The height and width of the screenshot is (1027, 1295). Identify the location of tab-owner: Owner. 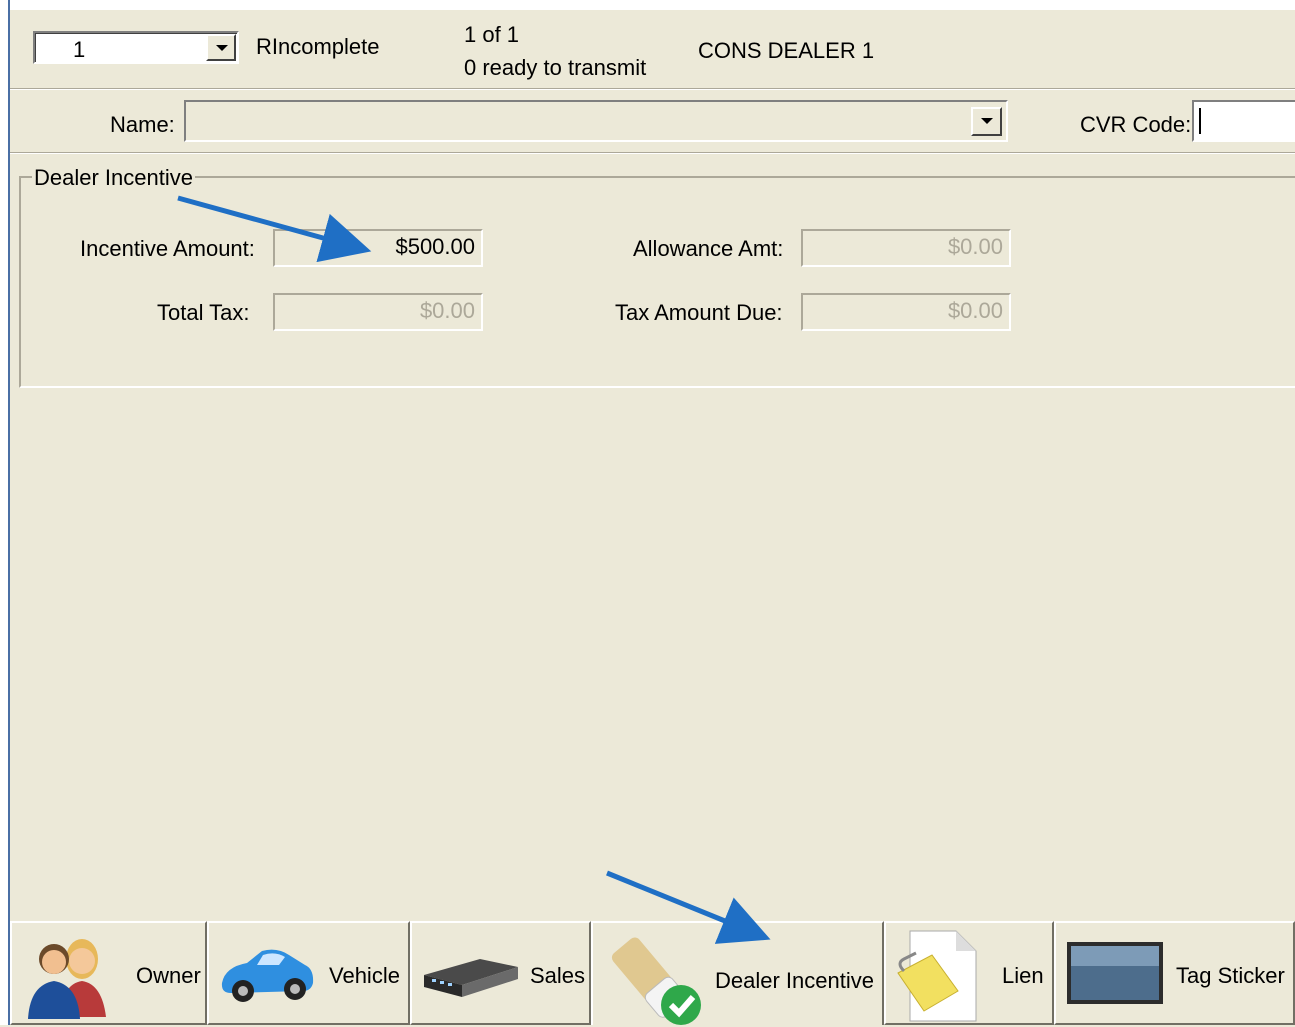
(108, 973).